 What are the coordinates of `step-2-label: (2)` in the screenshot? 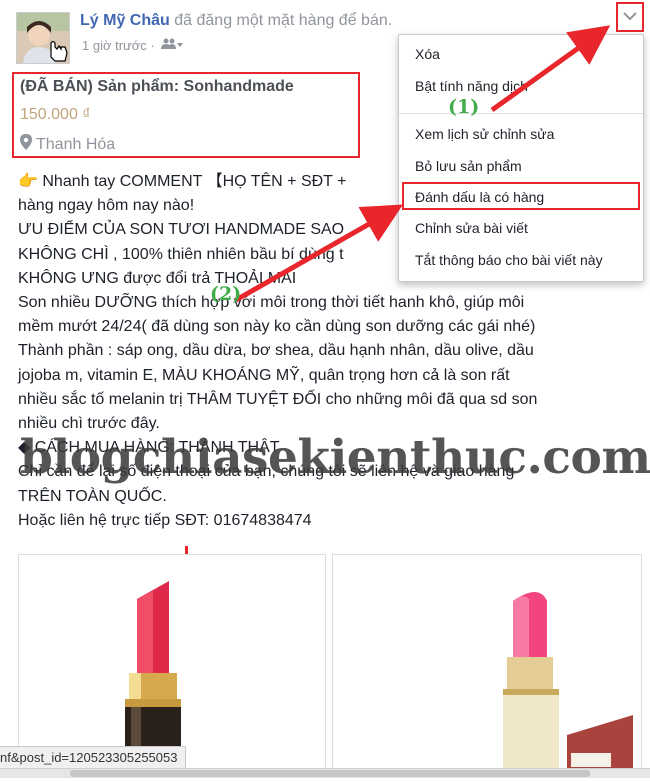 It's located at (226, 294).